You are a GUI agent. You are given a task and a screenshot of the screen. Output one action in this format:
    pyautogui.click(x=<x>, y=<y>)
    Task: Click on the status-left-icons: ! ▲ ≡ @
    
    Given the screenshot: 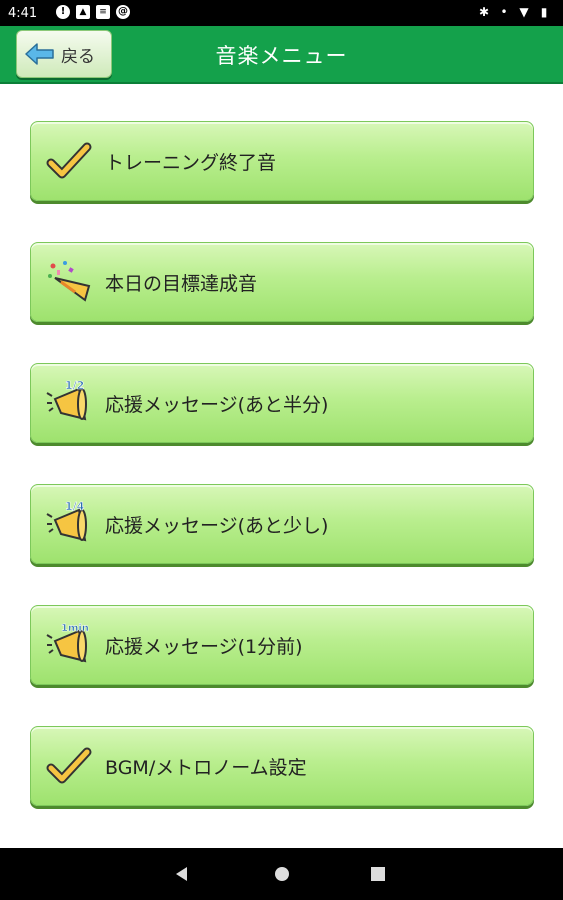 What is the action you would take?
    pyautogui.click(x=93, y=12)
    